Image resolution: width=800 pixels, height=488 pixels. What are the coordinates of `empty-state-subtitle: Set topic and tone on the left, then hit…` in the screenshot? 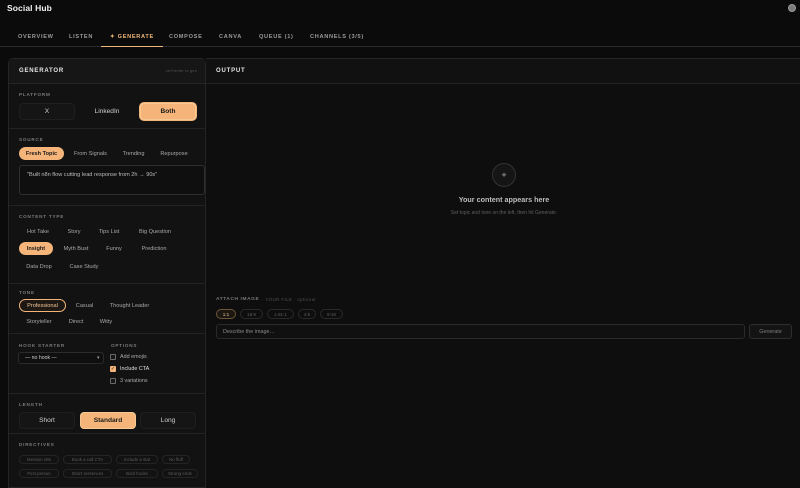 It's located at (504, 213).